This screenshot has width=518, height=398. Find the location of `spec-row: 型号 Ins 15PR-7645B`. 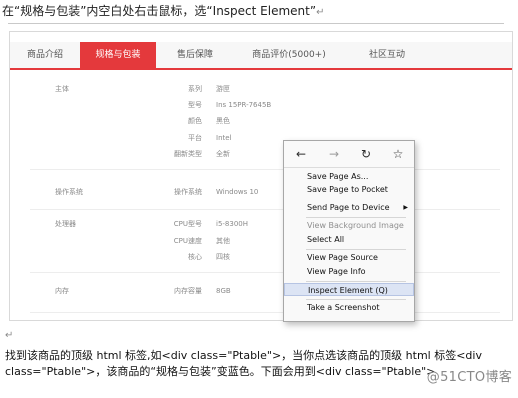

spec-row: 型号 Ins 15PR-7645B is located at coordinates (261, 105).